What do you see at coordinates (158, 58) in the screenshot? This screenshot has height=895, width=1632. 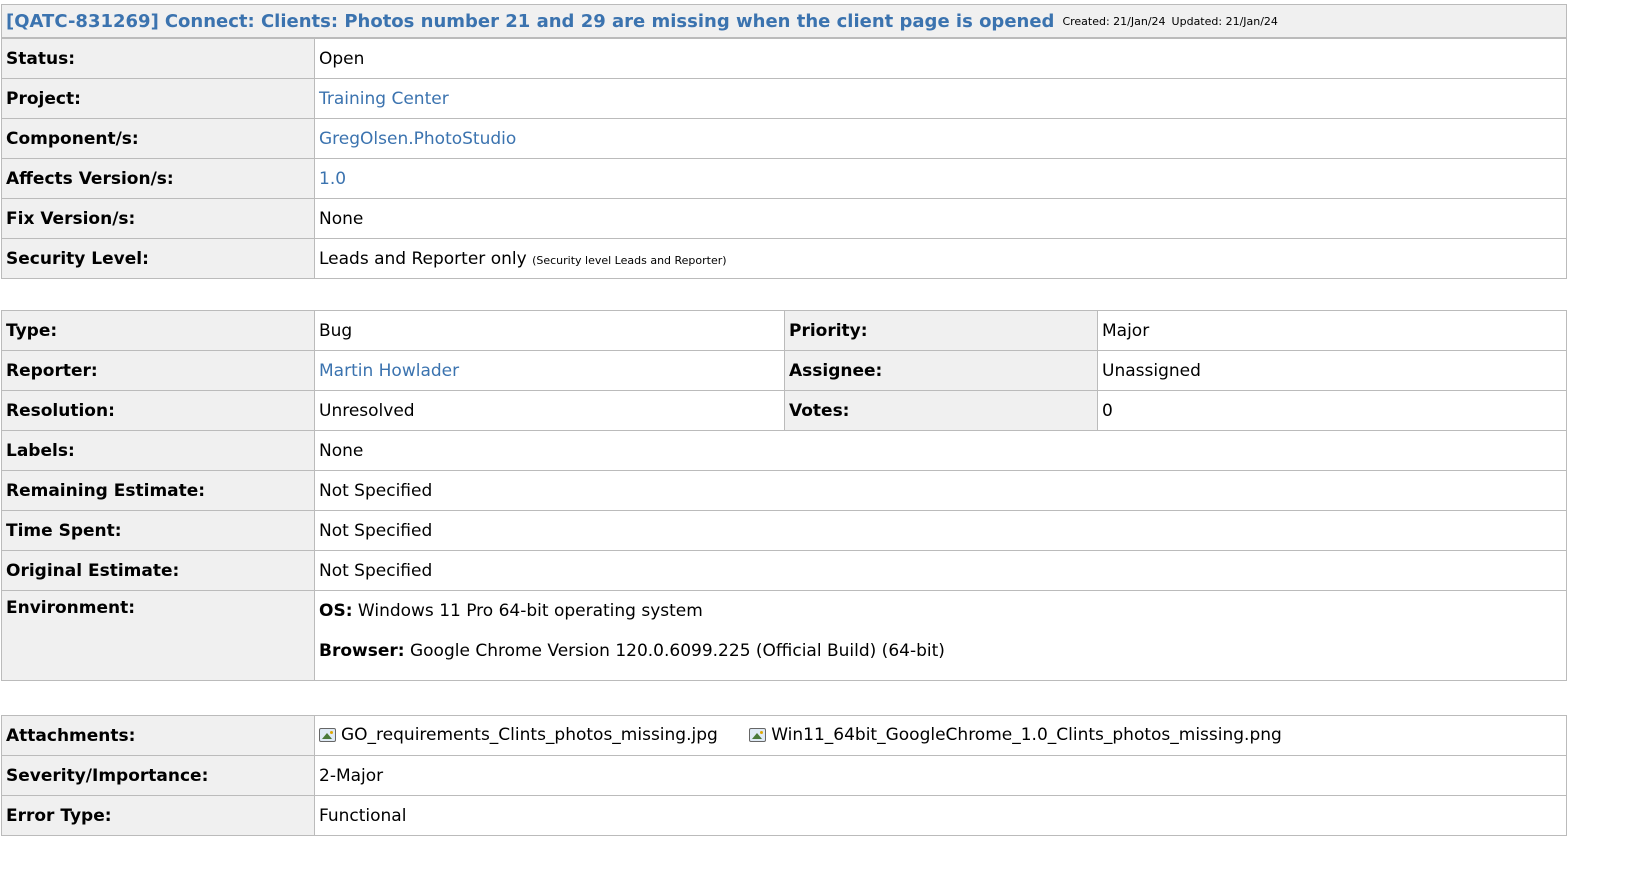 I see `status-label: Status:` at bounding box center [158, 58].